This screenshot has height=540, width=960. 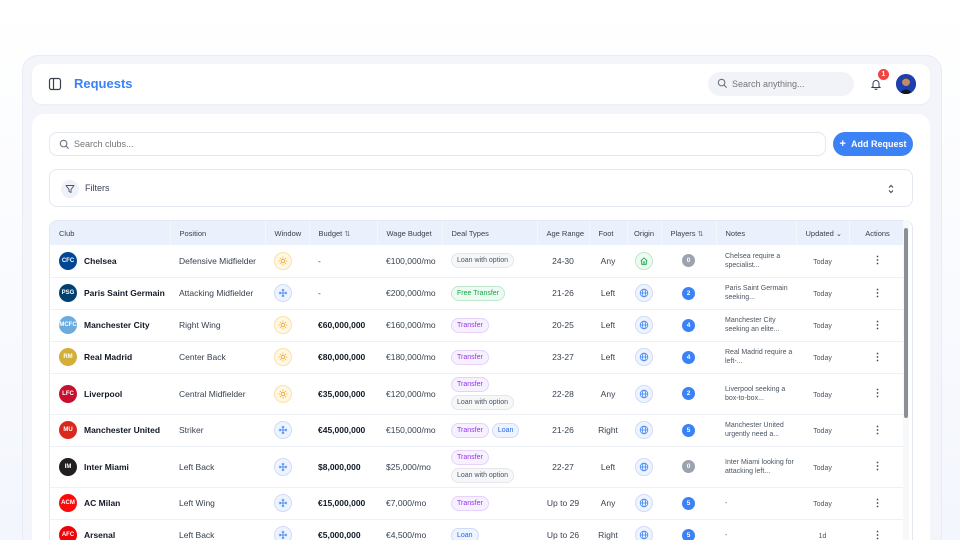 I want to click on club-name: Arsenal, so click(x=99, y=535).